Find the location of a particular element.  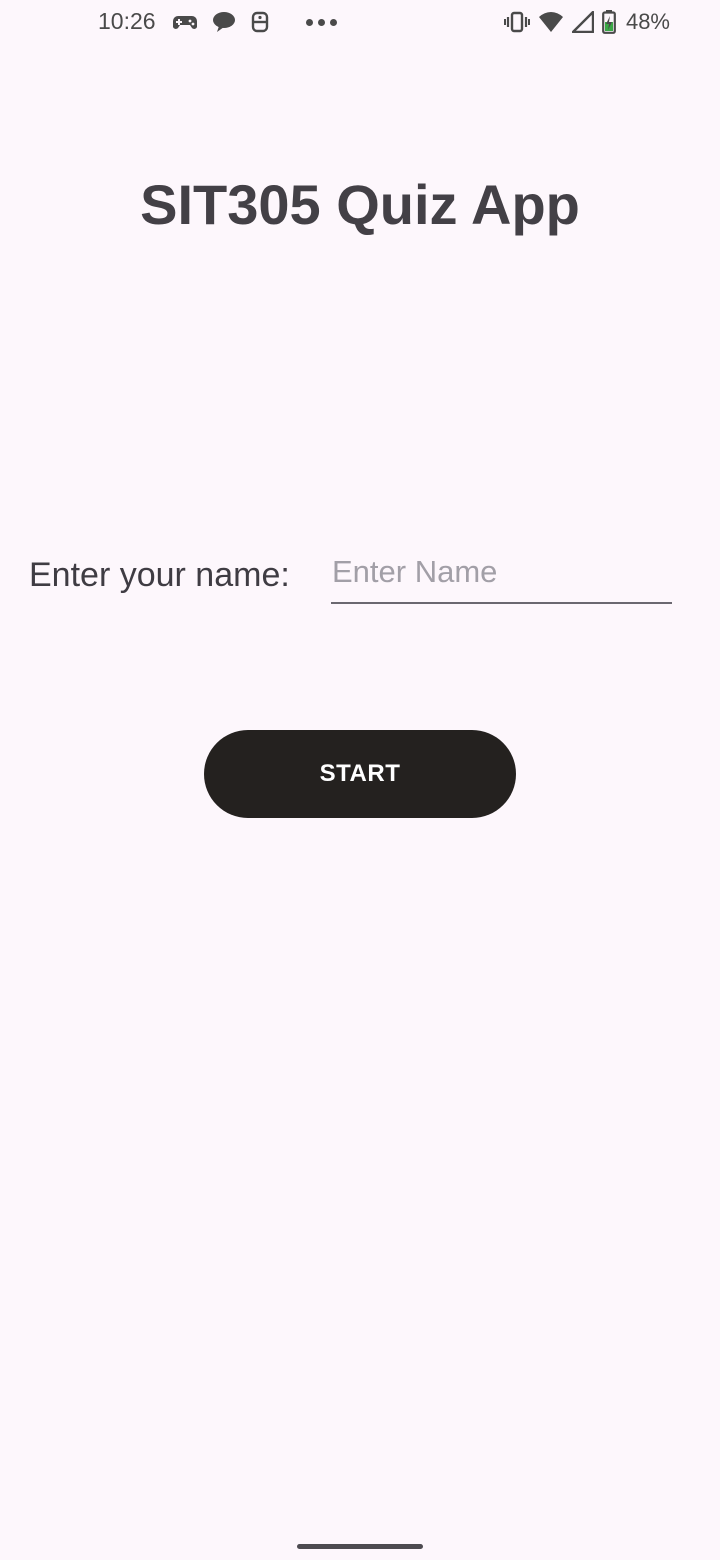

chat-bubble-icon is located at coordinates (224, 22).